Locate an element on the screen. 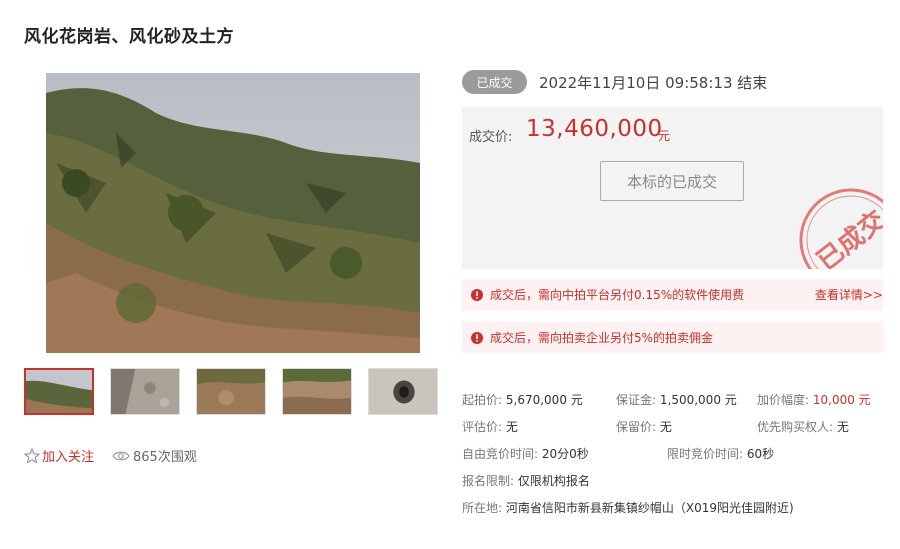 The width and height of the screenshot is (900, 549). price-label: 成交价: is located at coordinates (491, 137).